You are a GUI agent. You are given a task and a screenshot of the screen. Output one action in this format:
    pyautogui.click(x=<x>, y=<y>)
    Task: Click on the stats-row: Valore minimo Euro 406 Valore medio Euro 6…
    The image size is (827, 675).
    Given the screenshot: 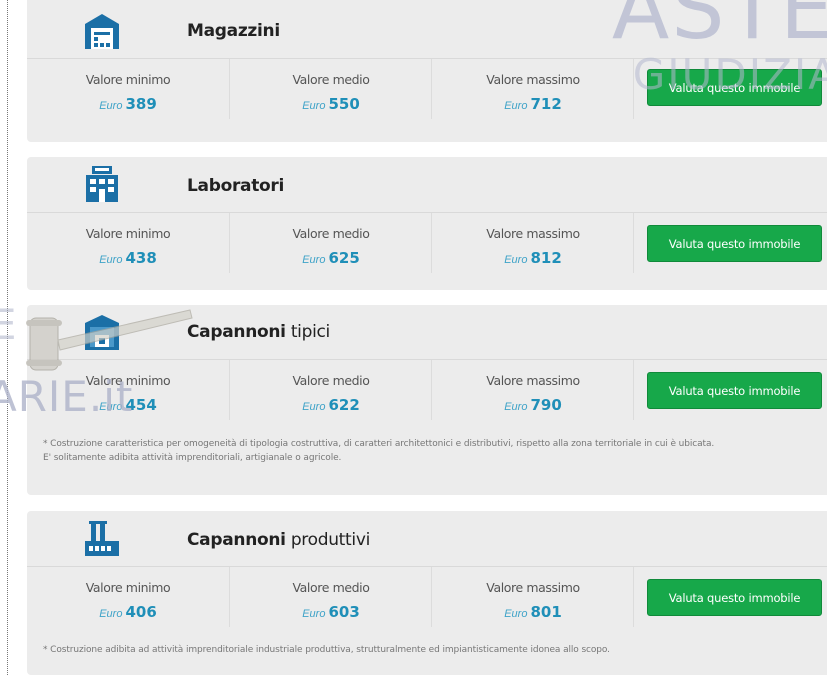 What is the action you would take?
    pyautogui.click(x=427, y=601)
    